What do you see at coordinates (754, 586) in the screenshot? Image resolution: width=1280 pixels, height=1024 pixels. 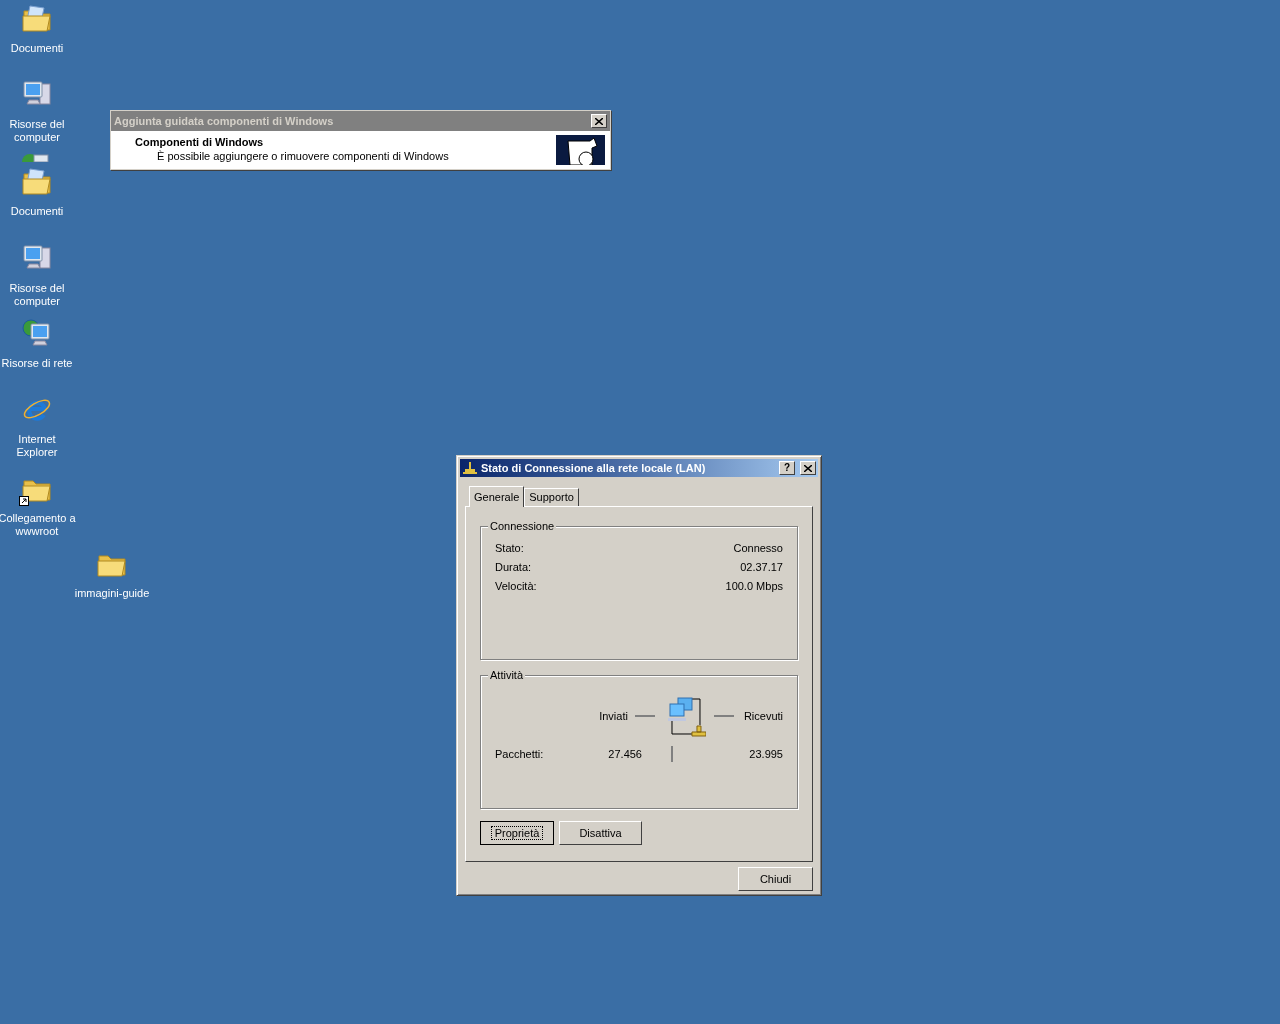 I see `status-value: 100.0 Mbps` at bounding box center [754, 586].